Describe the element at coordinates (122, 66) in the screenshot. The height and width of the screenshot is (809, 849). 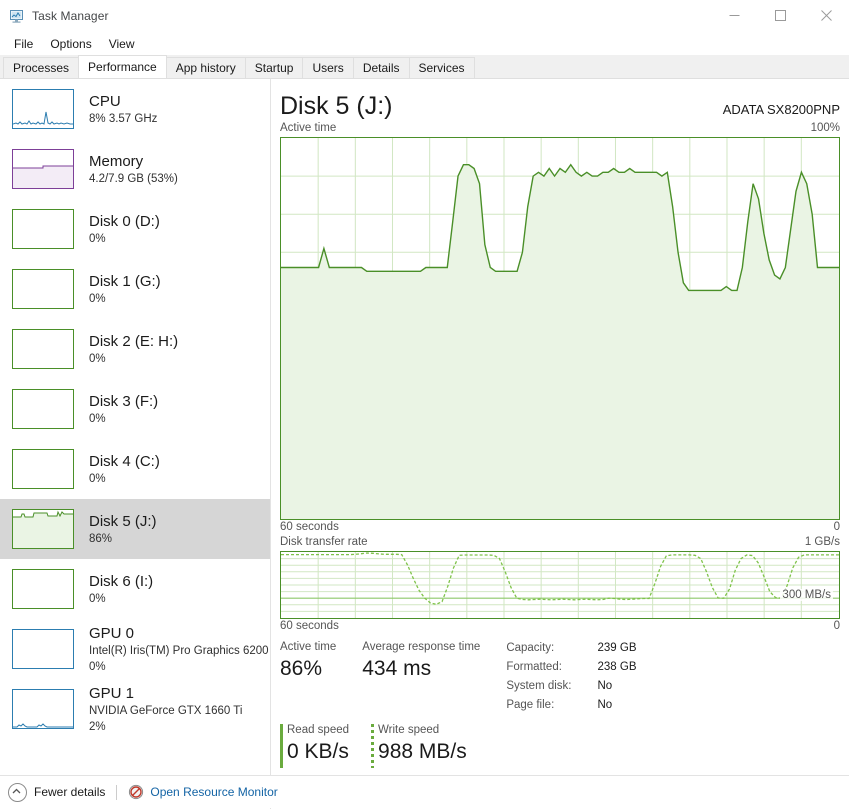
I see `tab-performance: Performance` at that location.